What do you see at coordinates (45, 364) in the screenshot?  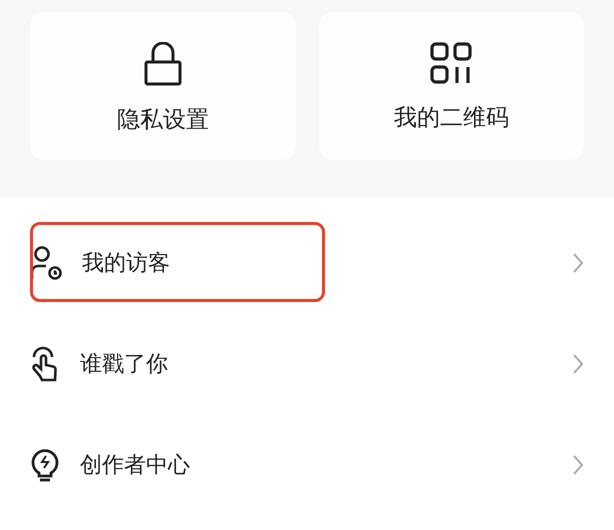 I see `tap-icon` at bounding box center [45, 364].